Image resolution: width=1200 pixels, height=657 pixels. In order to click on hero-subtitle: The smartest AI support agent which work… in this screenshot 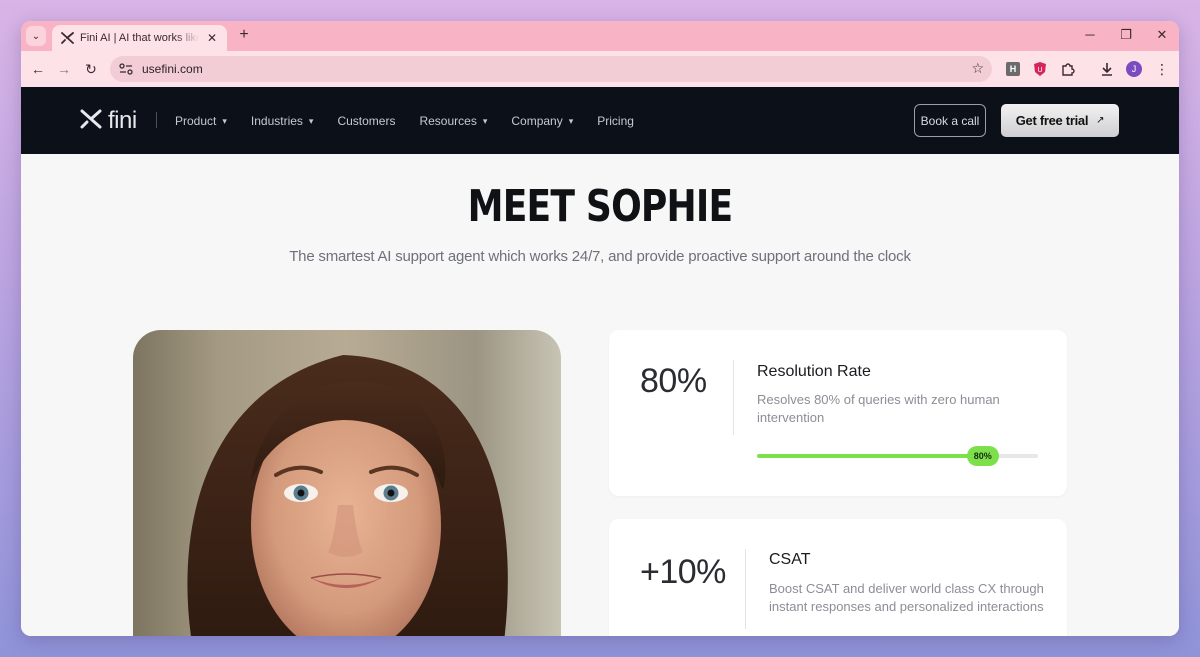, I will do `click(600, 256)`.